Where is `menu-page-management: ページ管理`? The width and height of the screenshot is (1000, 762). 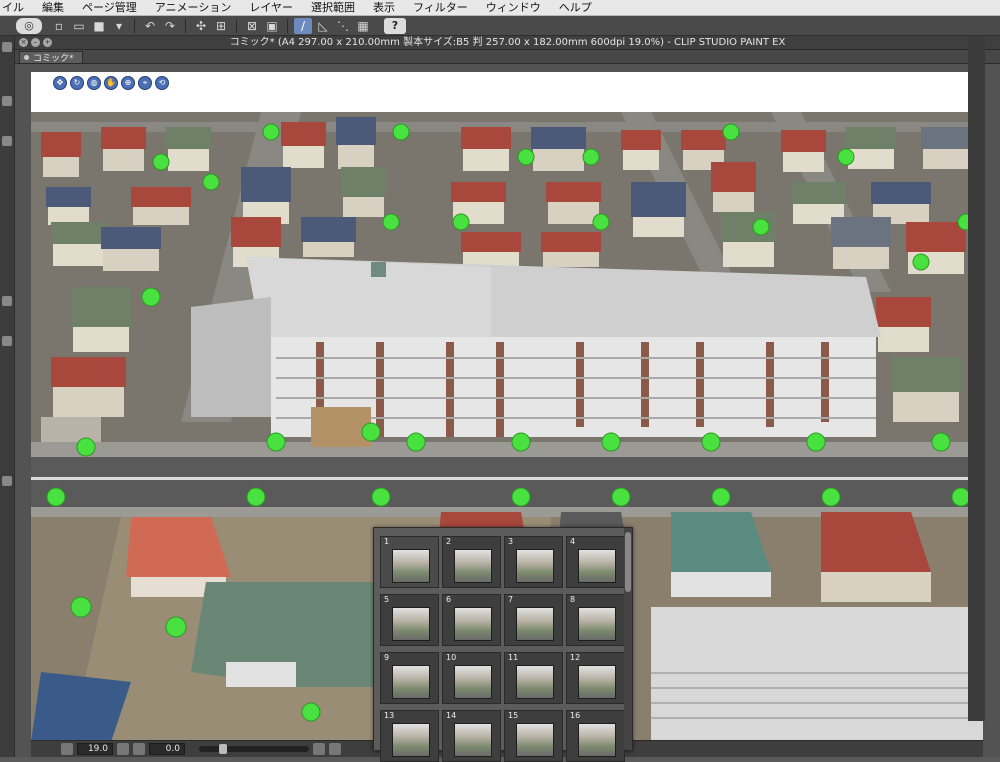
menu-page-management: ページ管理 is located at coordinates (109, 8).